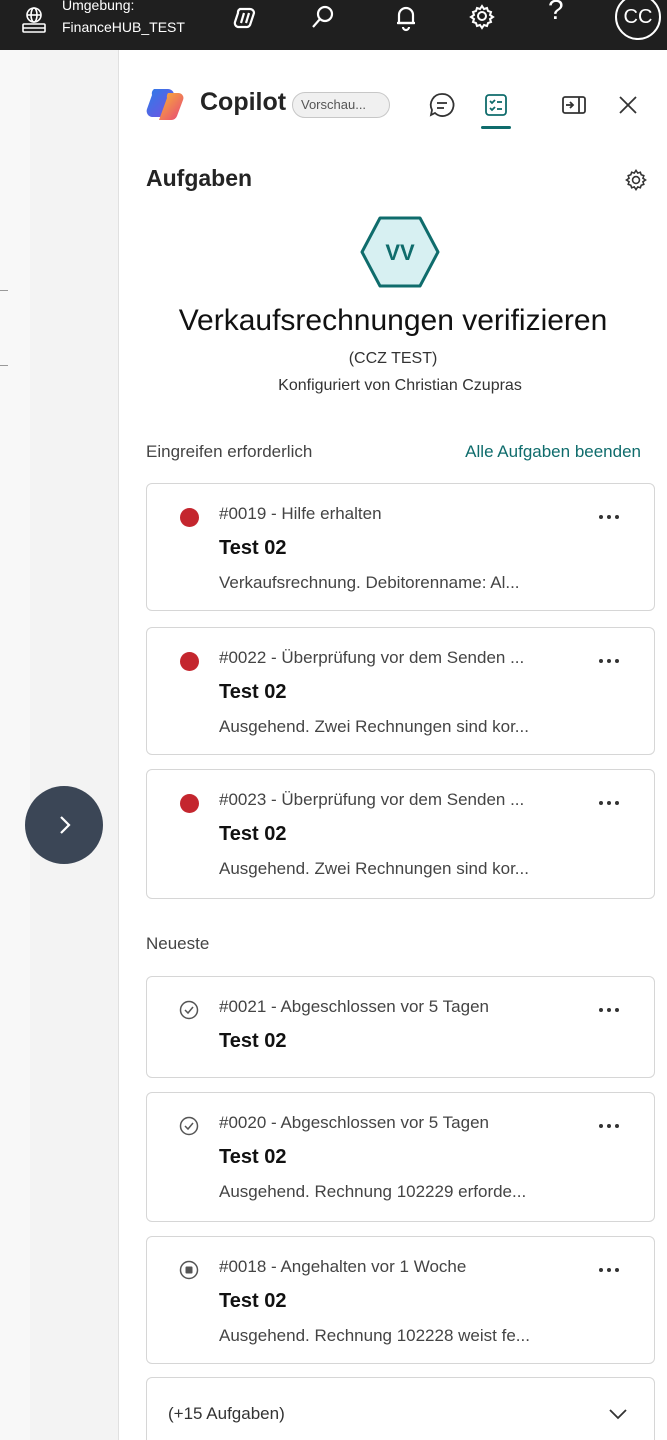 The height and width of the screenshot is (1440, 667). What do you see at coordinates (400, 385) in the screenshot?
I see `agent-configured-by: Konfiguriert von Christian Czupras` at bounding box center [400, 385].